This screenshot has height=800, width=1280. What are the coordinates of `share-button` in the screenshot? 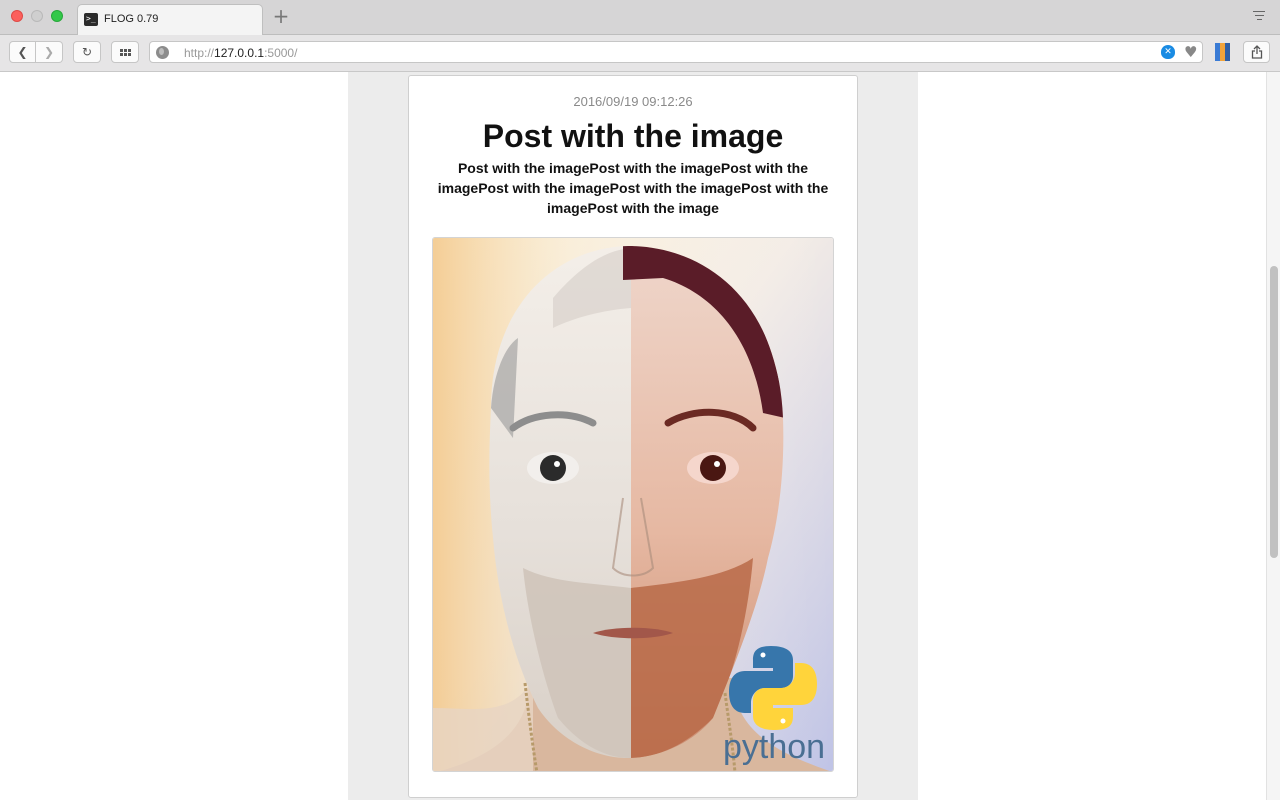 It's located at (1256, 52).